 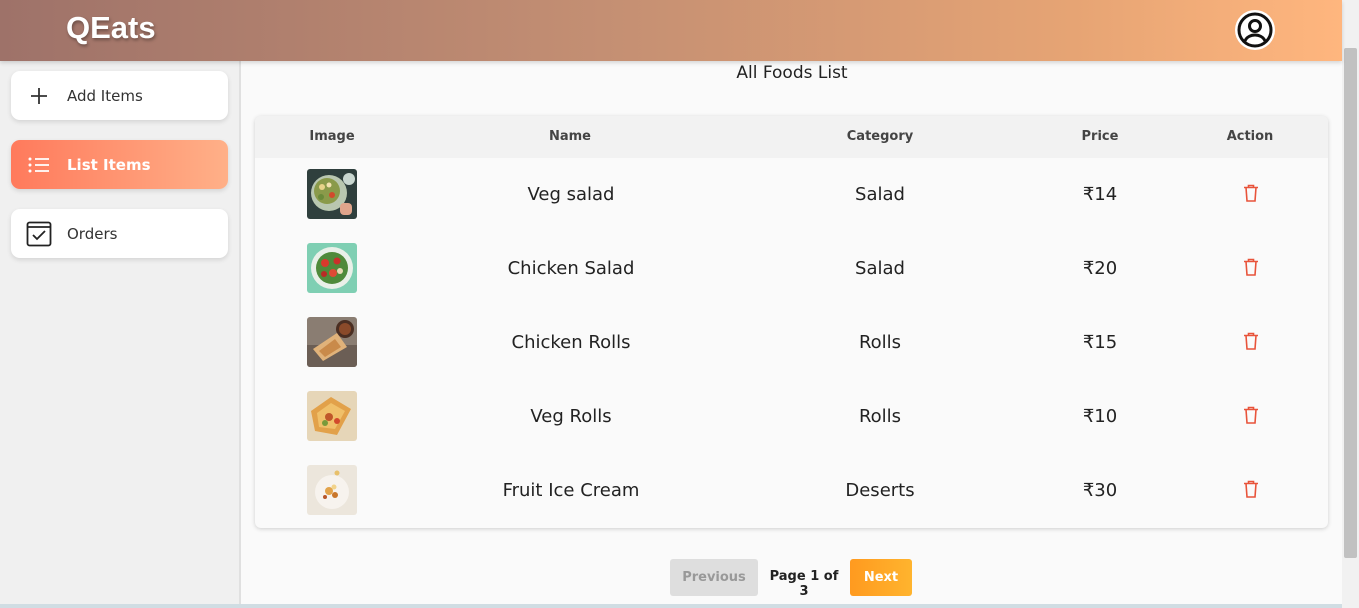 I want to click on table-row: Chicken Salad Salad ₹20, so click(x=791, y=280).